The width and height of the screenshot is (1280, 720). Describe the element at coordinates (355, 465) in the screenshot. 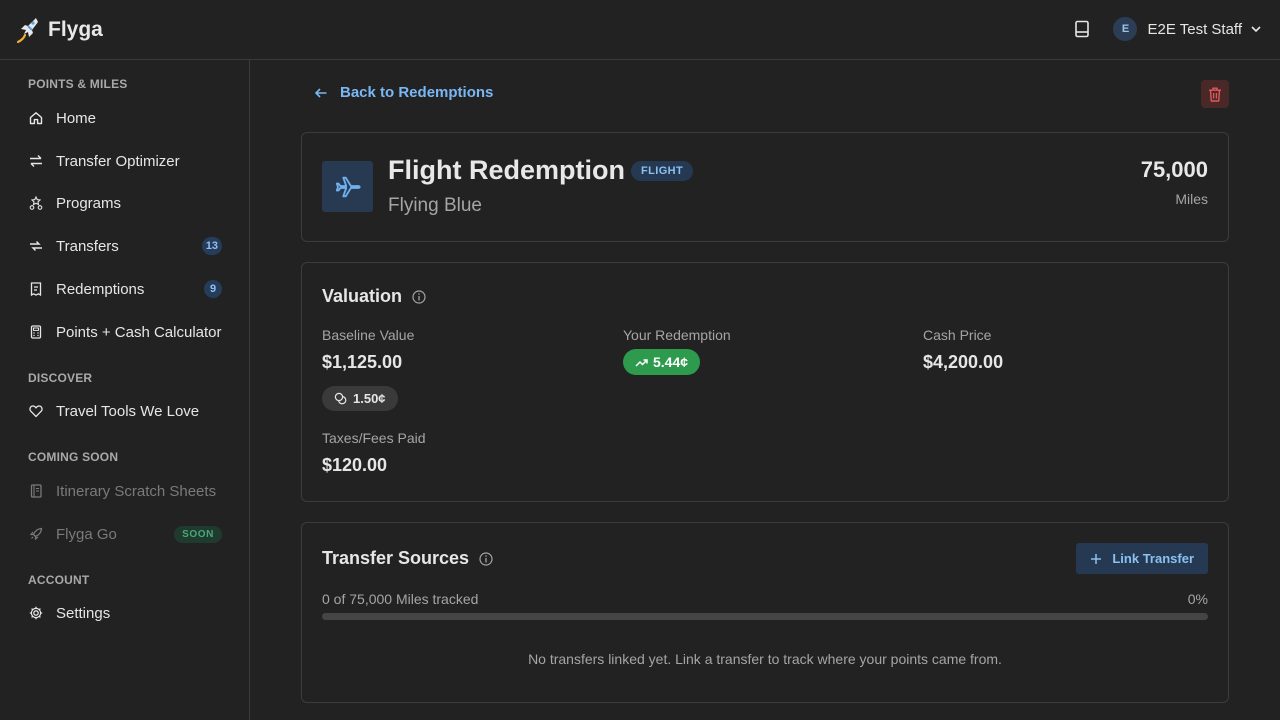

I see `taxes-fees-value: $120.00` at that location.